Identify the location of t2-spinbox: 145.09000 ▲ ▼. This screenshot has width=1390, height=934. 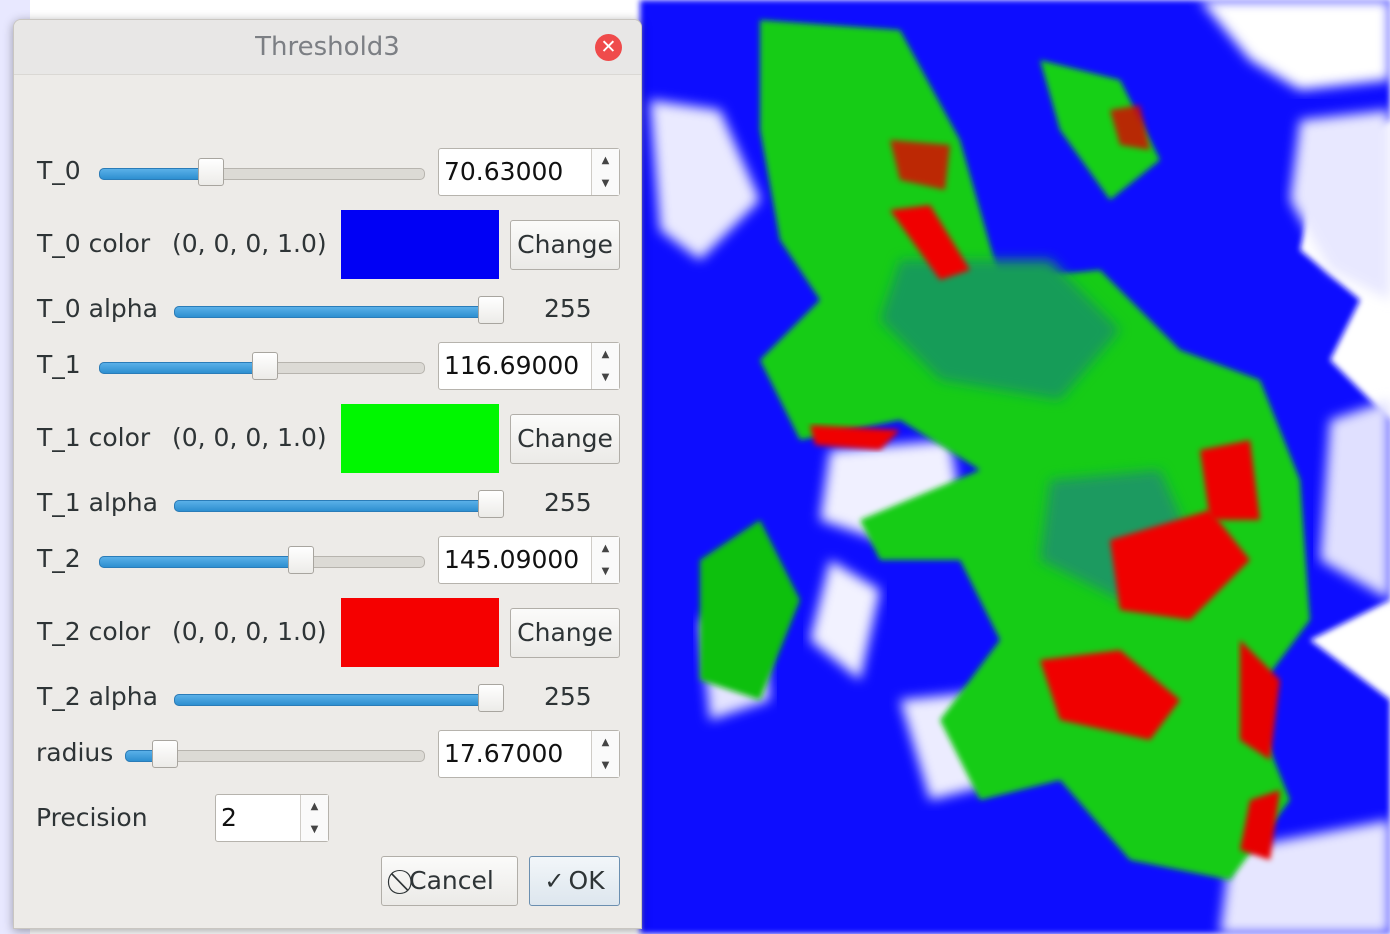
(529, 560).